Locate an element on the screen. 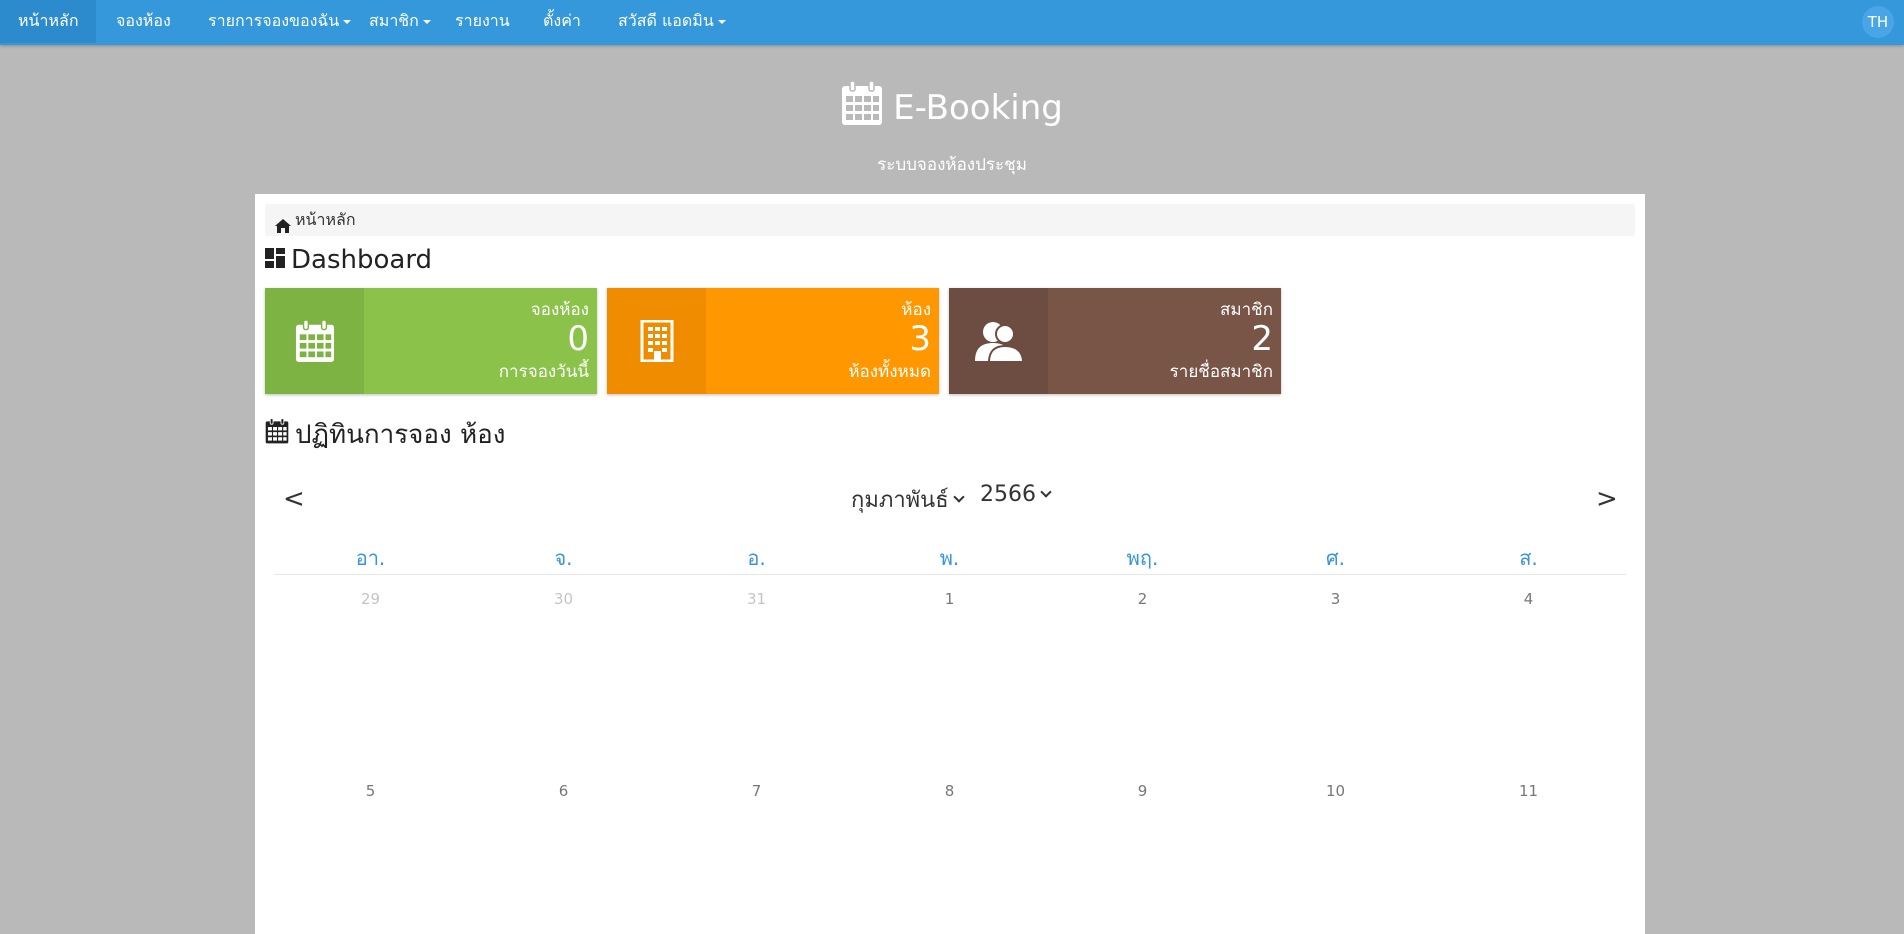 The height and width of the screenshot is (934, 1904). weekday-sun: อา. is located at coordinates (370, 558).